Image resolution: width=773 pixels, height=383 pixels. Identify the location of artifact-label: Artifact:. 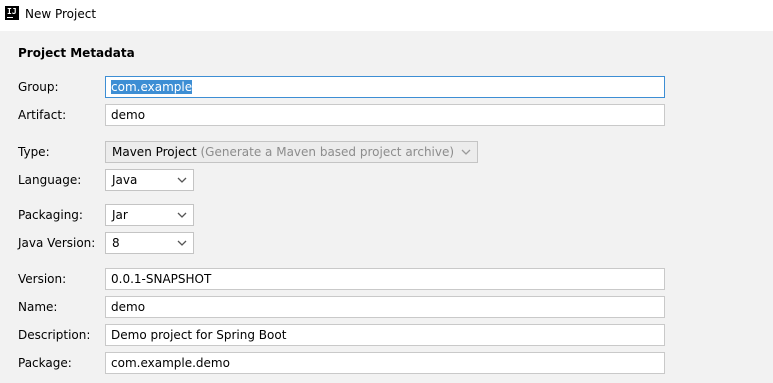
(42, 115).